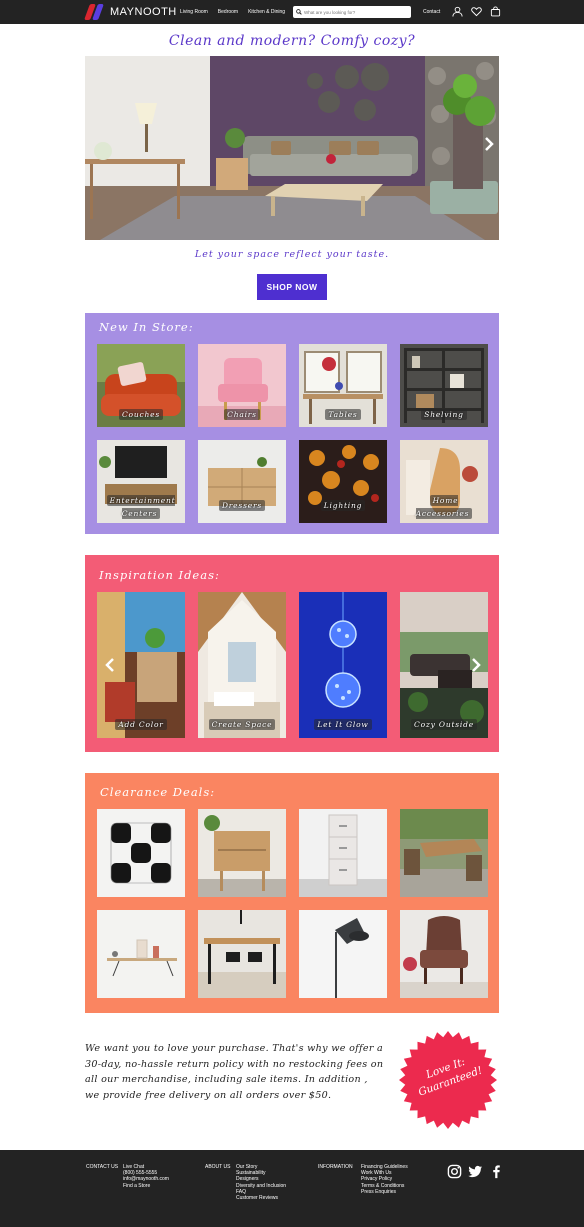 Image resolution: width=584 pixels, height=1227 pixels. I want to click on category-label-dressers: Dressers, so click(241, 505).